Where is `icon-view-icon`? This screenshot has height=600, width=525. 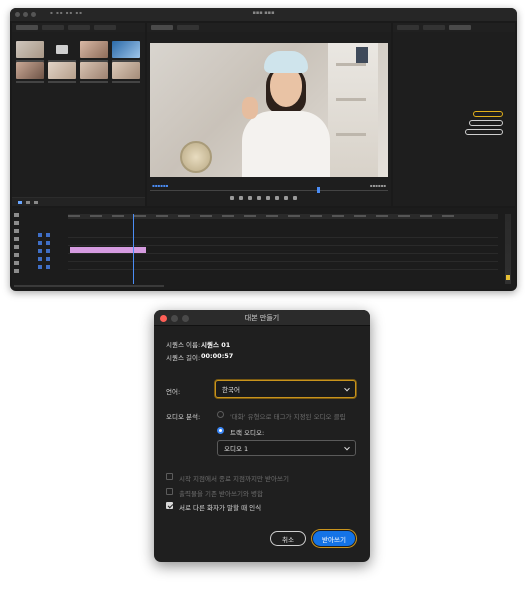
icon-view-icon is located at coordinates (28, 202).